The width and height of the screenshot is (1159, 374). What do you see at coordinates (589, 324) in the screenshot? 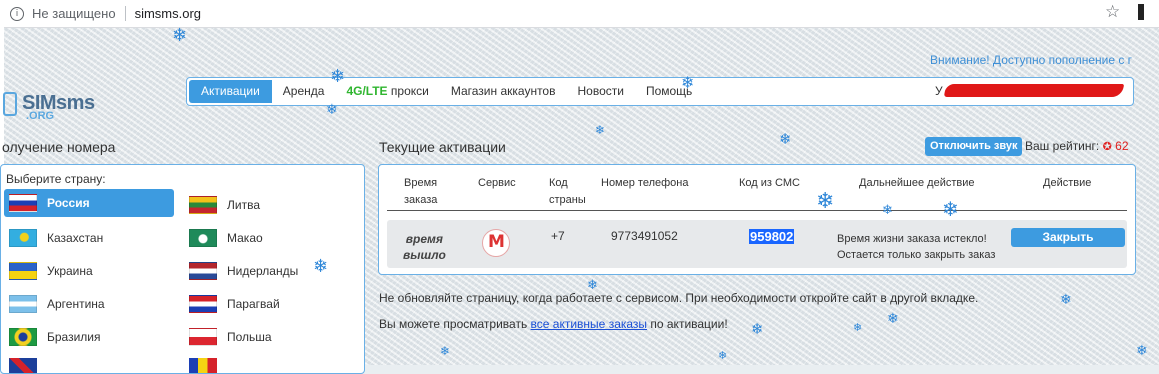
I see `active-orders-link: все активные заказы` at bounding box center [589, 324].